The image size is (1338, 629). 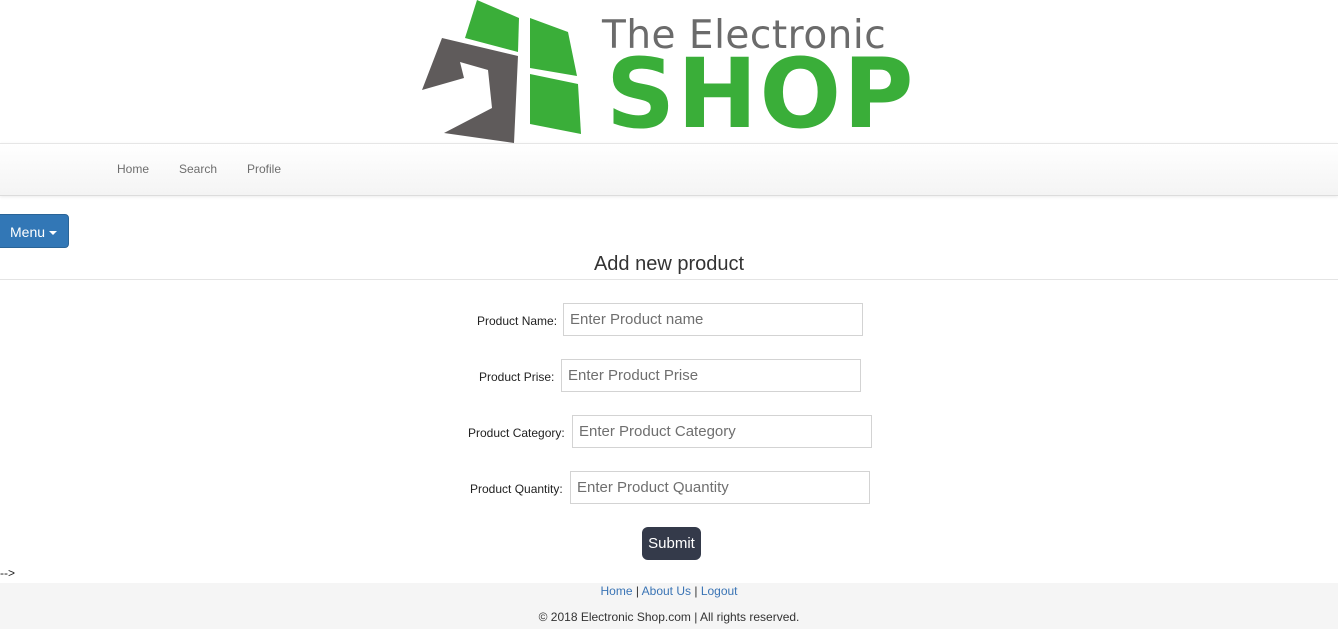 What do you see at coordinates (666, 591) in the screenshot?
I see `footer-about-link: About Us` at bounding box center [666, 591].